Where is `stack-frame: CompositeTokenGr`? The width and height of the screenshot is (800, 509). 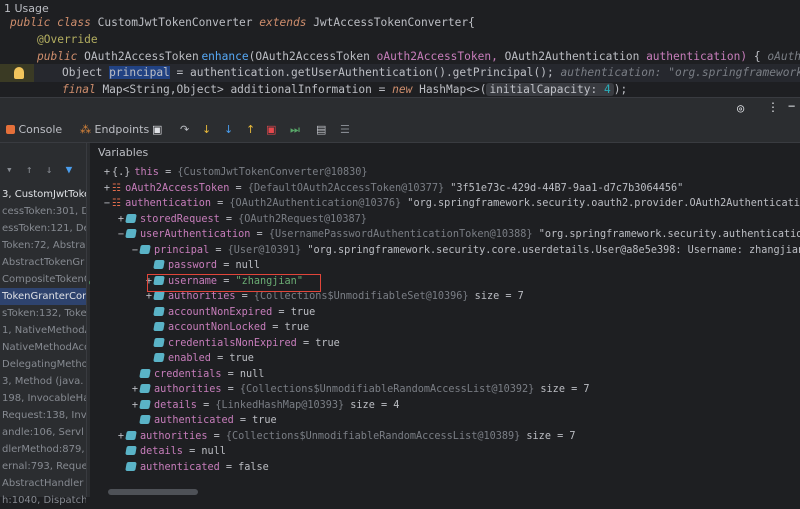
stack-frame: CompositeTokenGr is located at coordinates (43, 279).